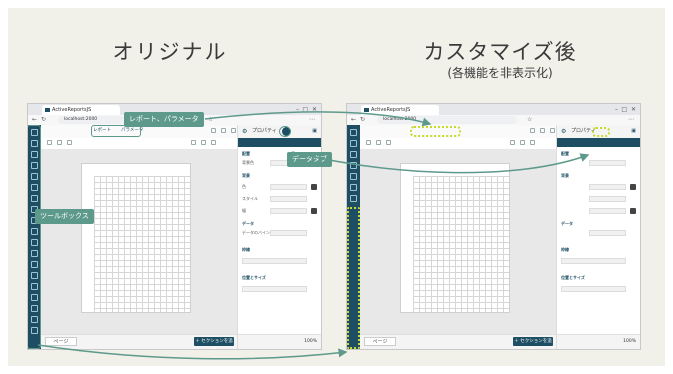 The width and height of the screenshot is (673, 374). What do you see at coordinates (139, 341) in the screenshot?
I see `section-bar: ページ ＋ セクションを追加` at bounding box center [139, 341].